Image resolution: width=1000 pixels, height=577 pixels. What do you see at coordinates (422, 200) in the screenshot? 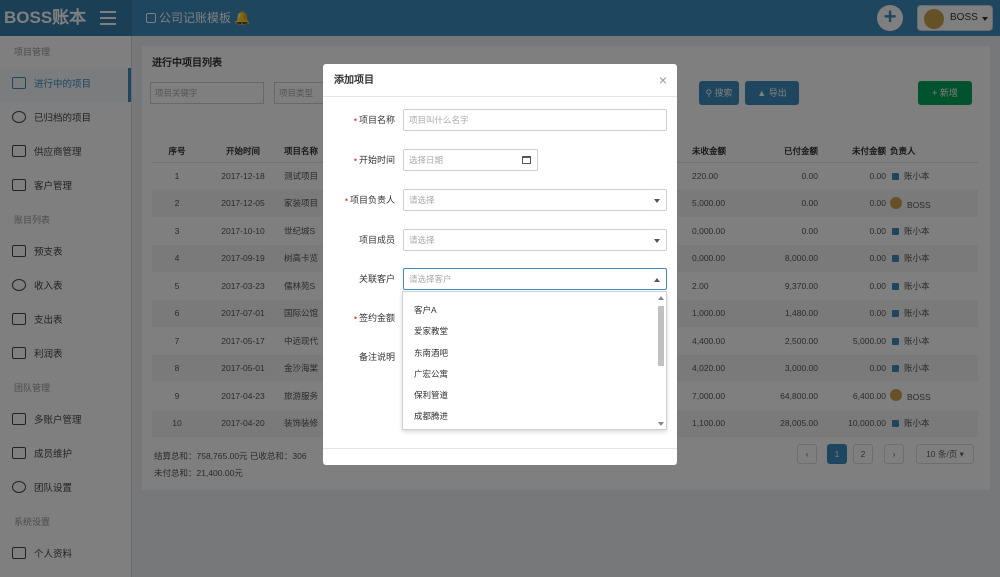
I see `owner-placeholder: 请选择` at bounding box center [422, 200].